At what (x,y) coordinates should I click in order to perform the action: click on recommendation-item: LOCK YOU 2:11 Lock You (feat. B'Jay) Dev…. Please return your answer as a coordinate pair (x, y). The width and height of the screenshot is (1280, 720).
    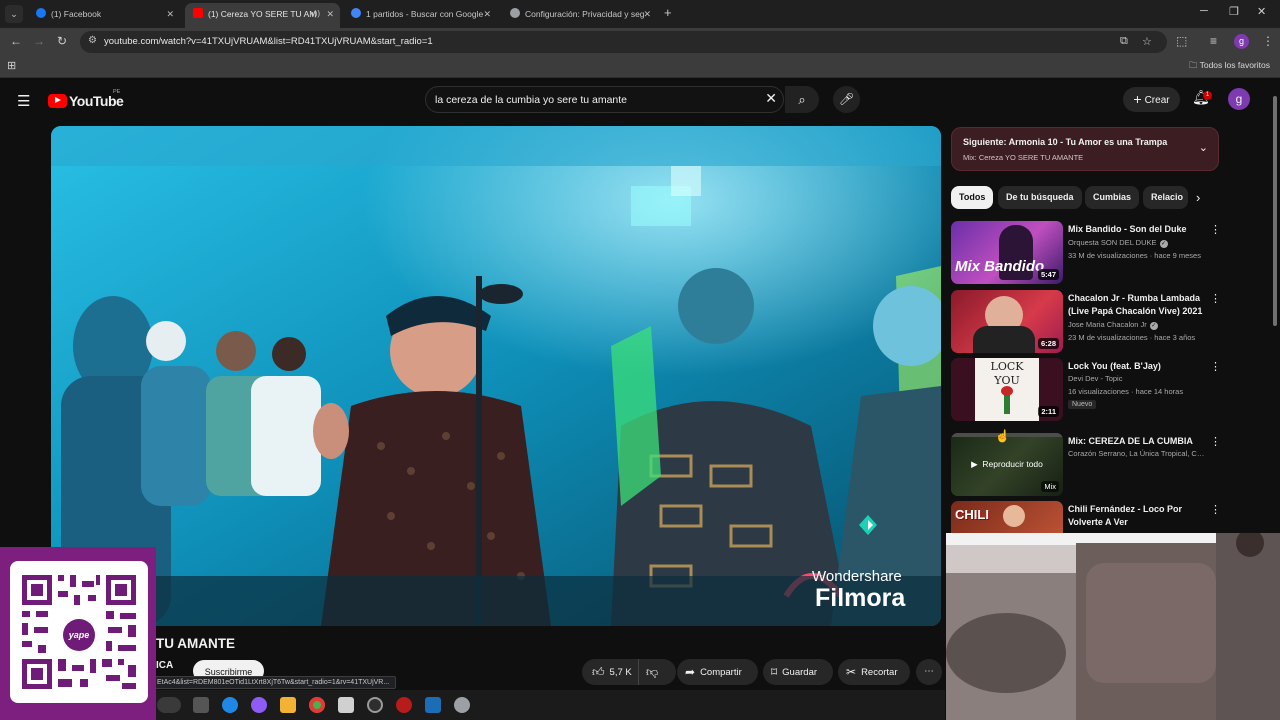
    Looking at the image, I should click on (1086, 390).